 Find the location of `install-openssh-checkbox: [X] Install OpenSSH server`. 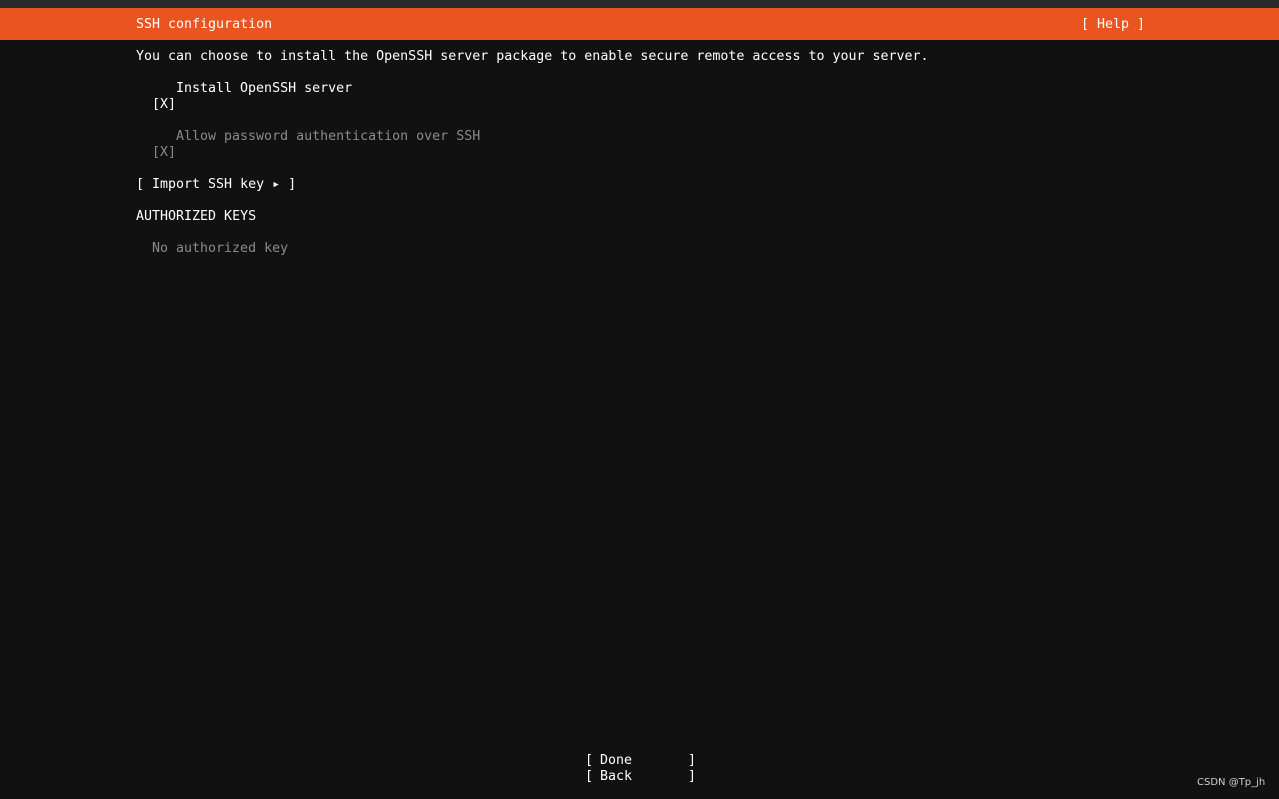

install-openssh-checkbox: [X] Install OpenSSH server is located at coordinates (244, 97).